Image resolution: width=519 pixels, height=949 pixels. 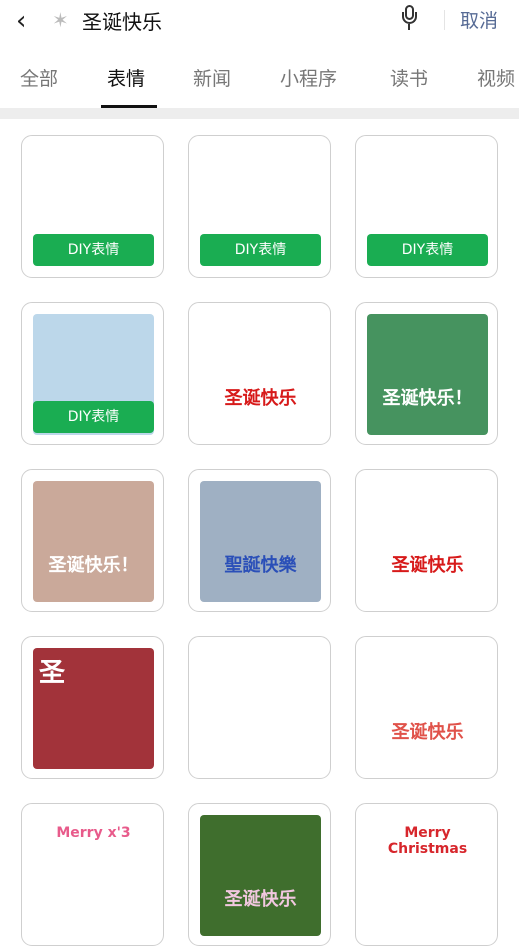 What do you see at coordinates (259, 23) in the screenshot?
I see `search-bar: ‹ ✶ 圣诞快乐 取消` at bounding box center [259, 23].